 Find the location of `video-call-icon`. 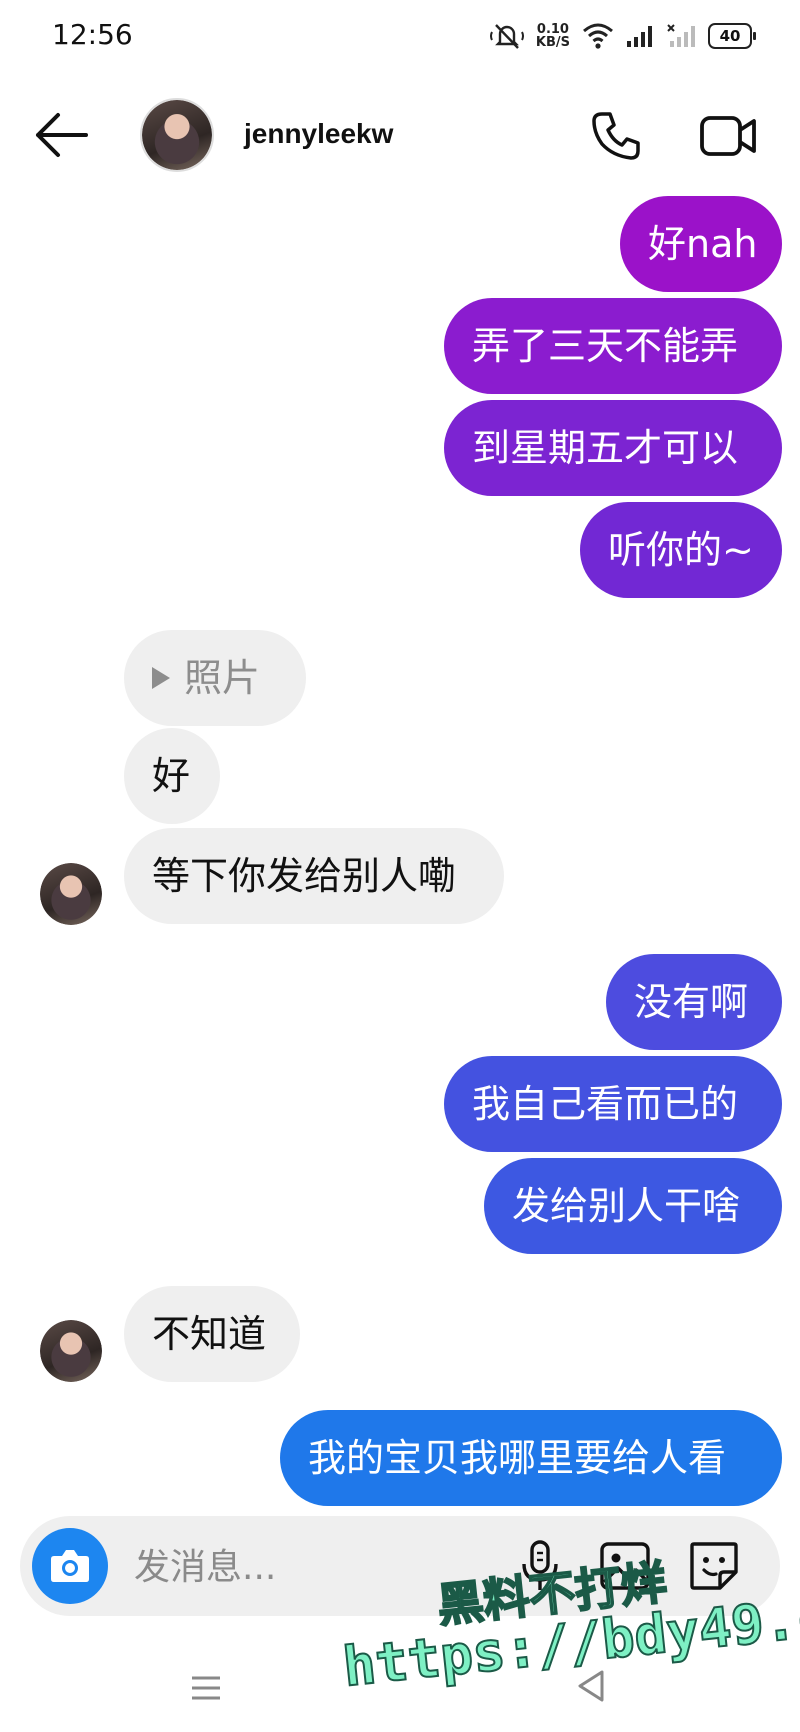

video-call-icon is located at coordinates (728, 136).